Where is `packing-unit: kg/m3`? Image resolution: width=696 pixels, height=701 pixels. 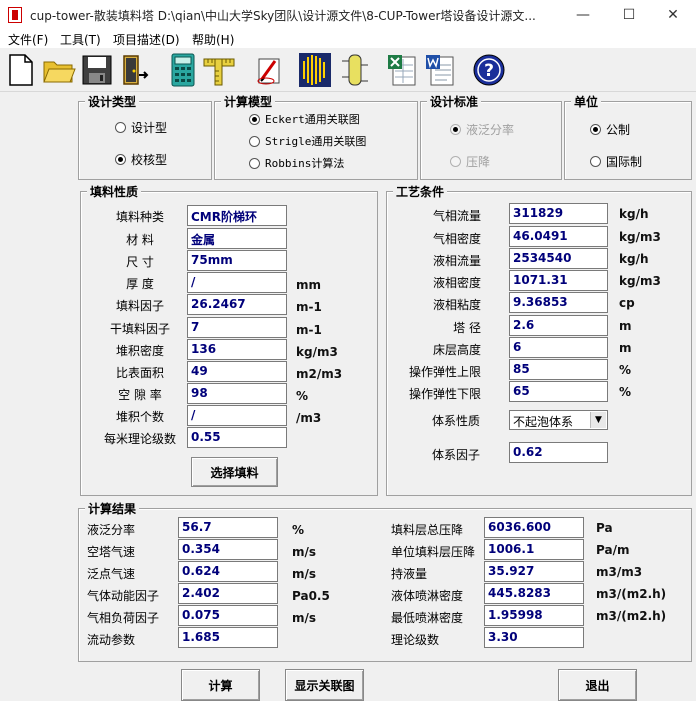
packing-unit: kg/m3 is located at coordinates (317, 352).